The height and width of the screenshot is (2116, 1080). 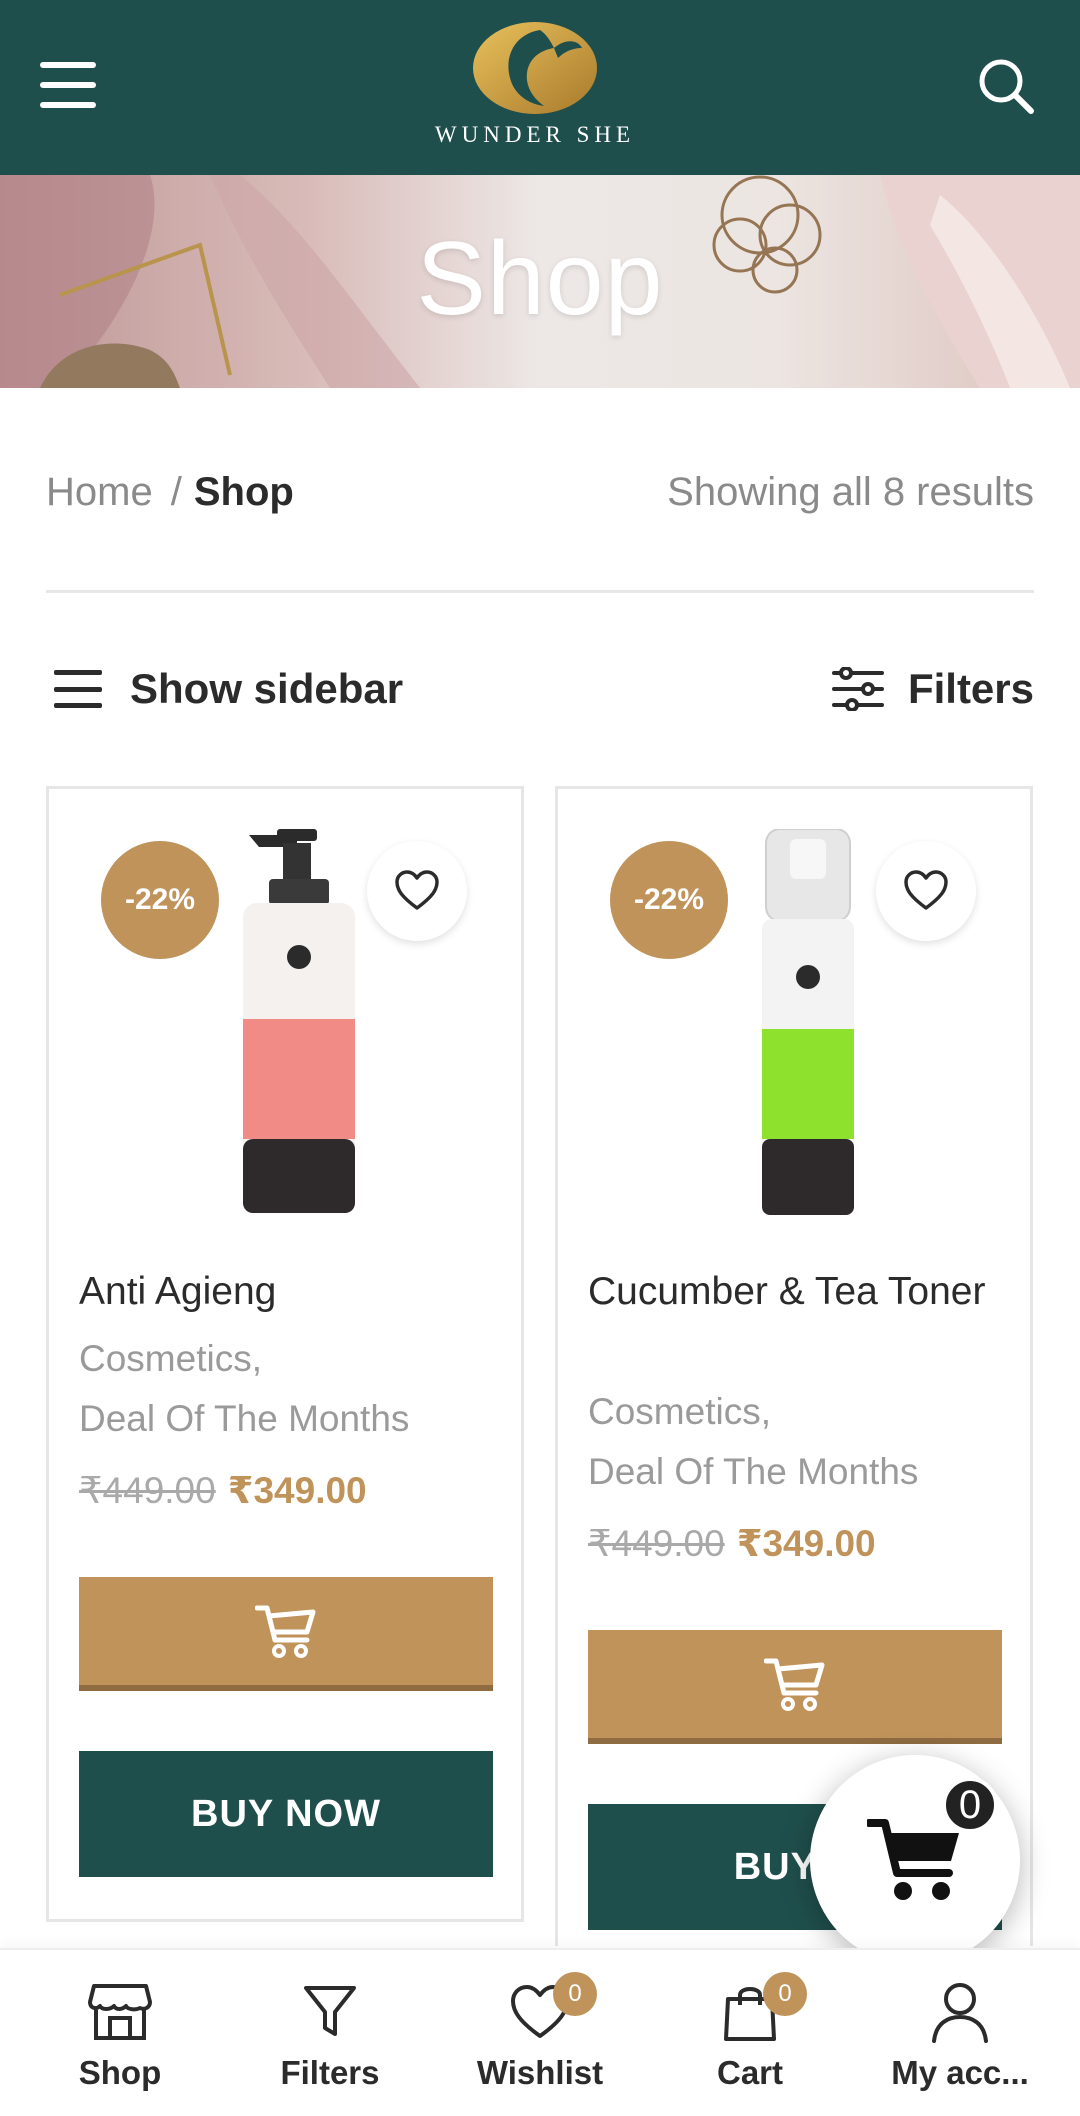 What do you see at coordinates (857, 689) in the screenshot?
I see `sliders-icon` at bounding box center [857, 689].